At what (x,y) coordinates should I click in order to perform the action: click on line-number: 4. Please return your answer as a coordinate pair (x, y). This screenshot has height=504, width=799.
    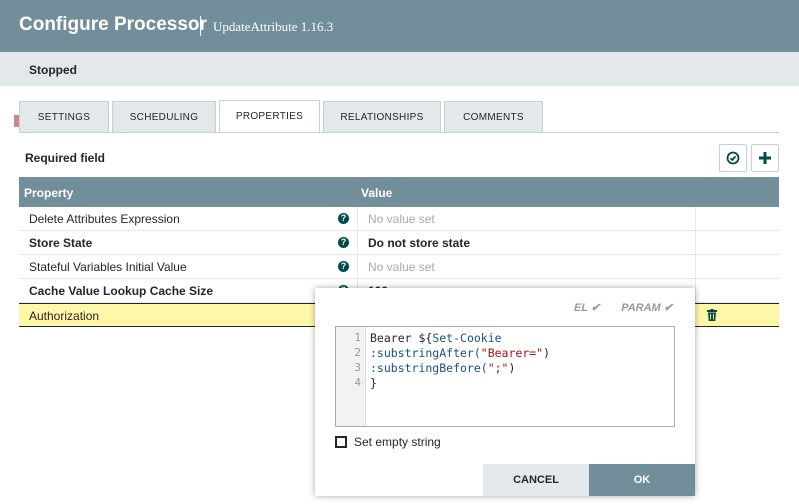
    Looking at the image, I should click on (357, 382).